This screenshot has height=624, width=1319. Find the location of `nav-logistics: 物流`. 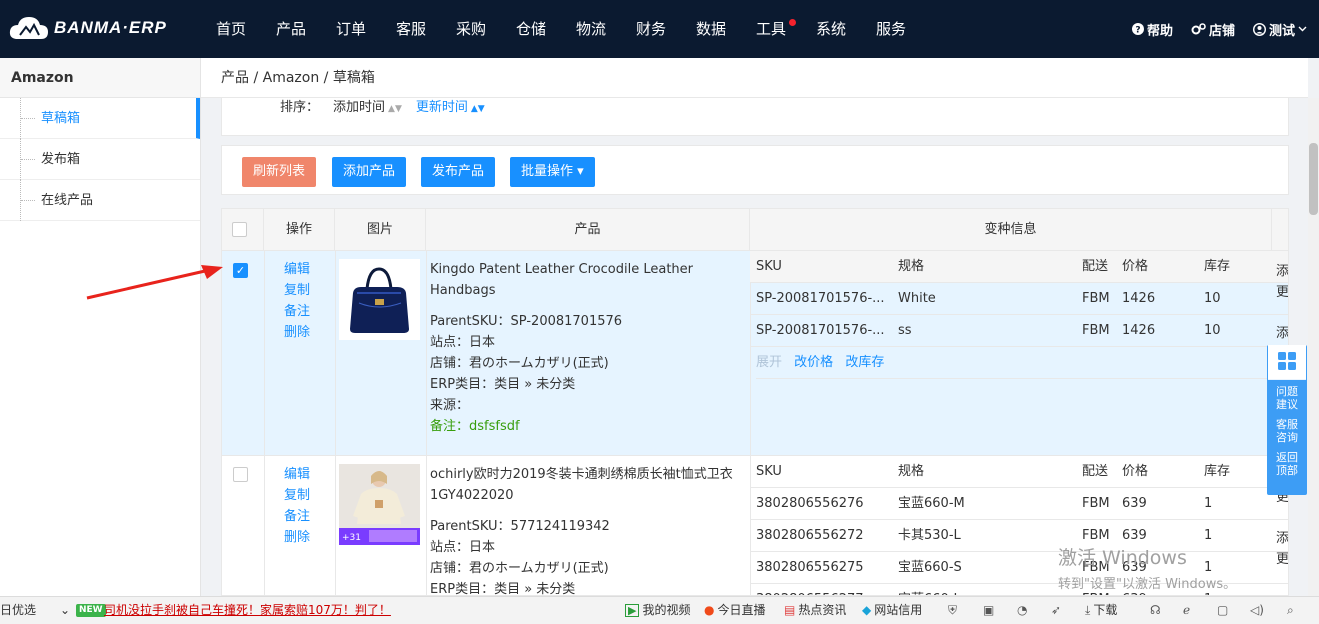

nav-logistics: 物流 is located at coordinates (606, 29).